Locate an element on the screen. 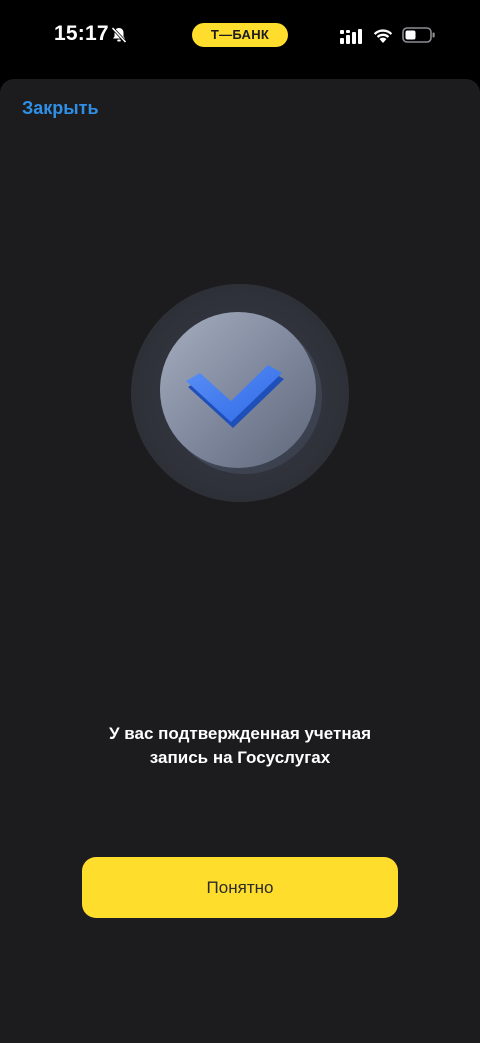  bell-slash-icon is located at coordinates (119, 35).